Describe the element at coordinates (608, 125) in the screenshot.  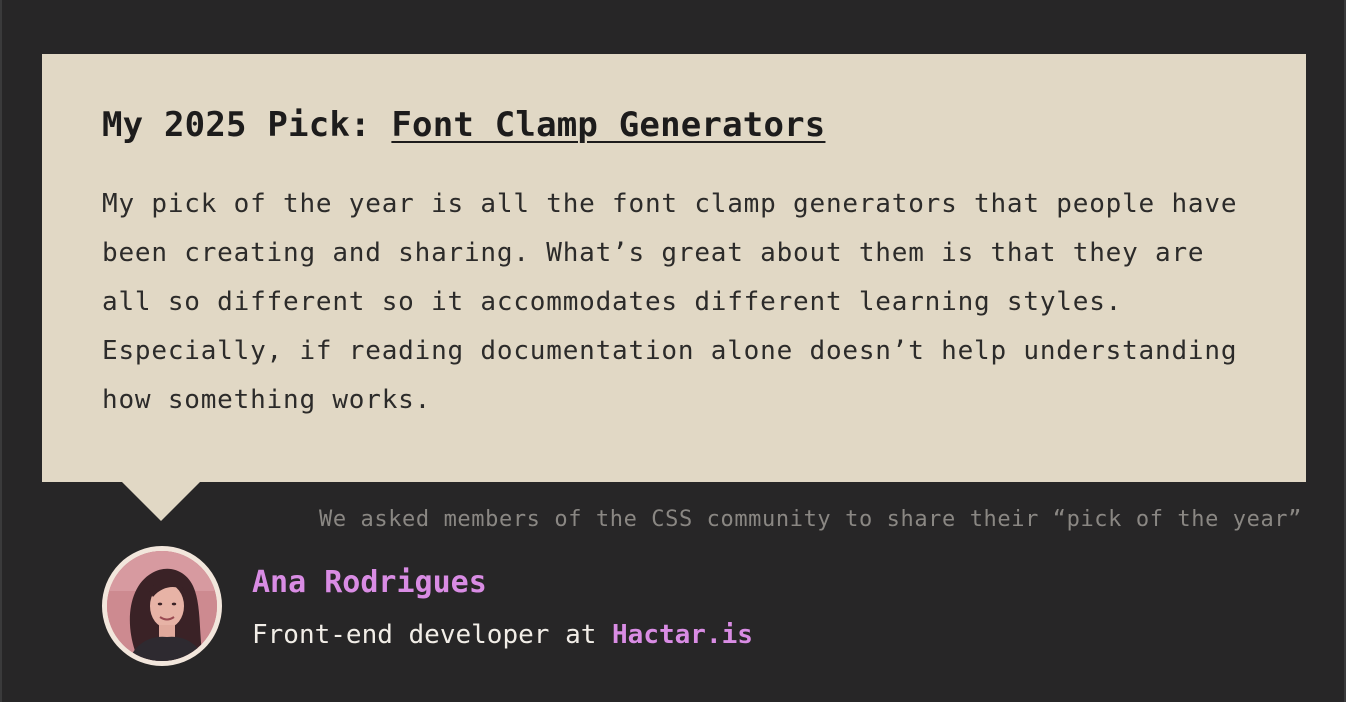
I see `pick-title-link: Font Clamp Generators` at that location.